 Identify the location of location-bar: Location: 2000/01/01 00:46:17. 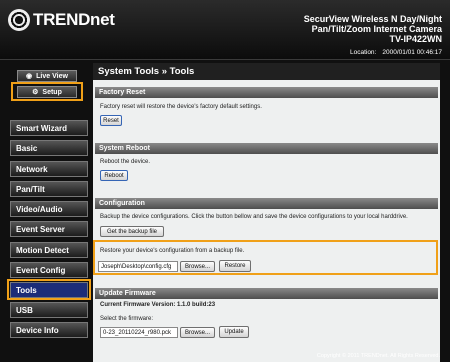
(396, 52).